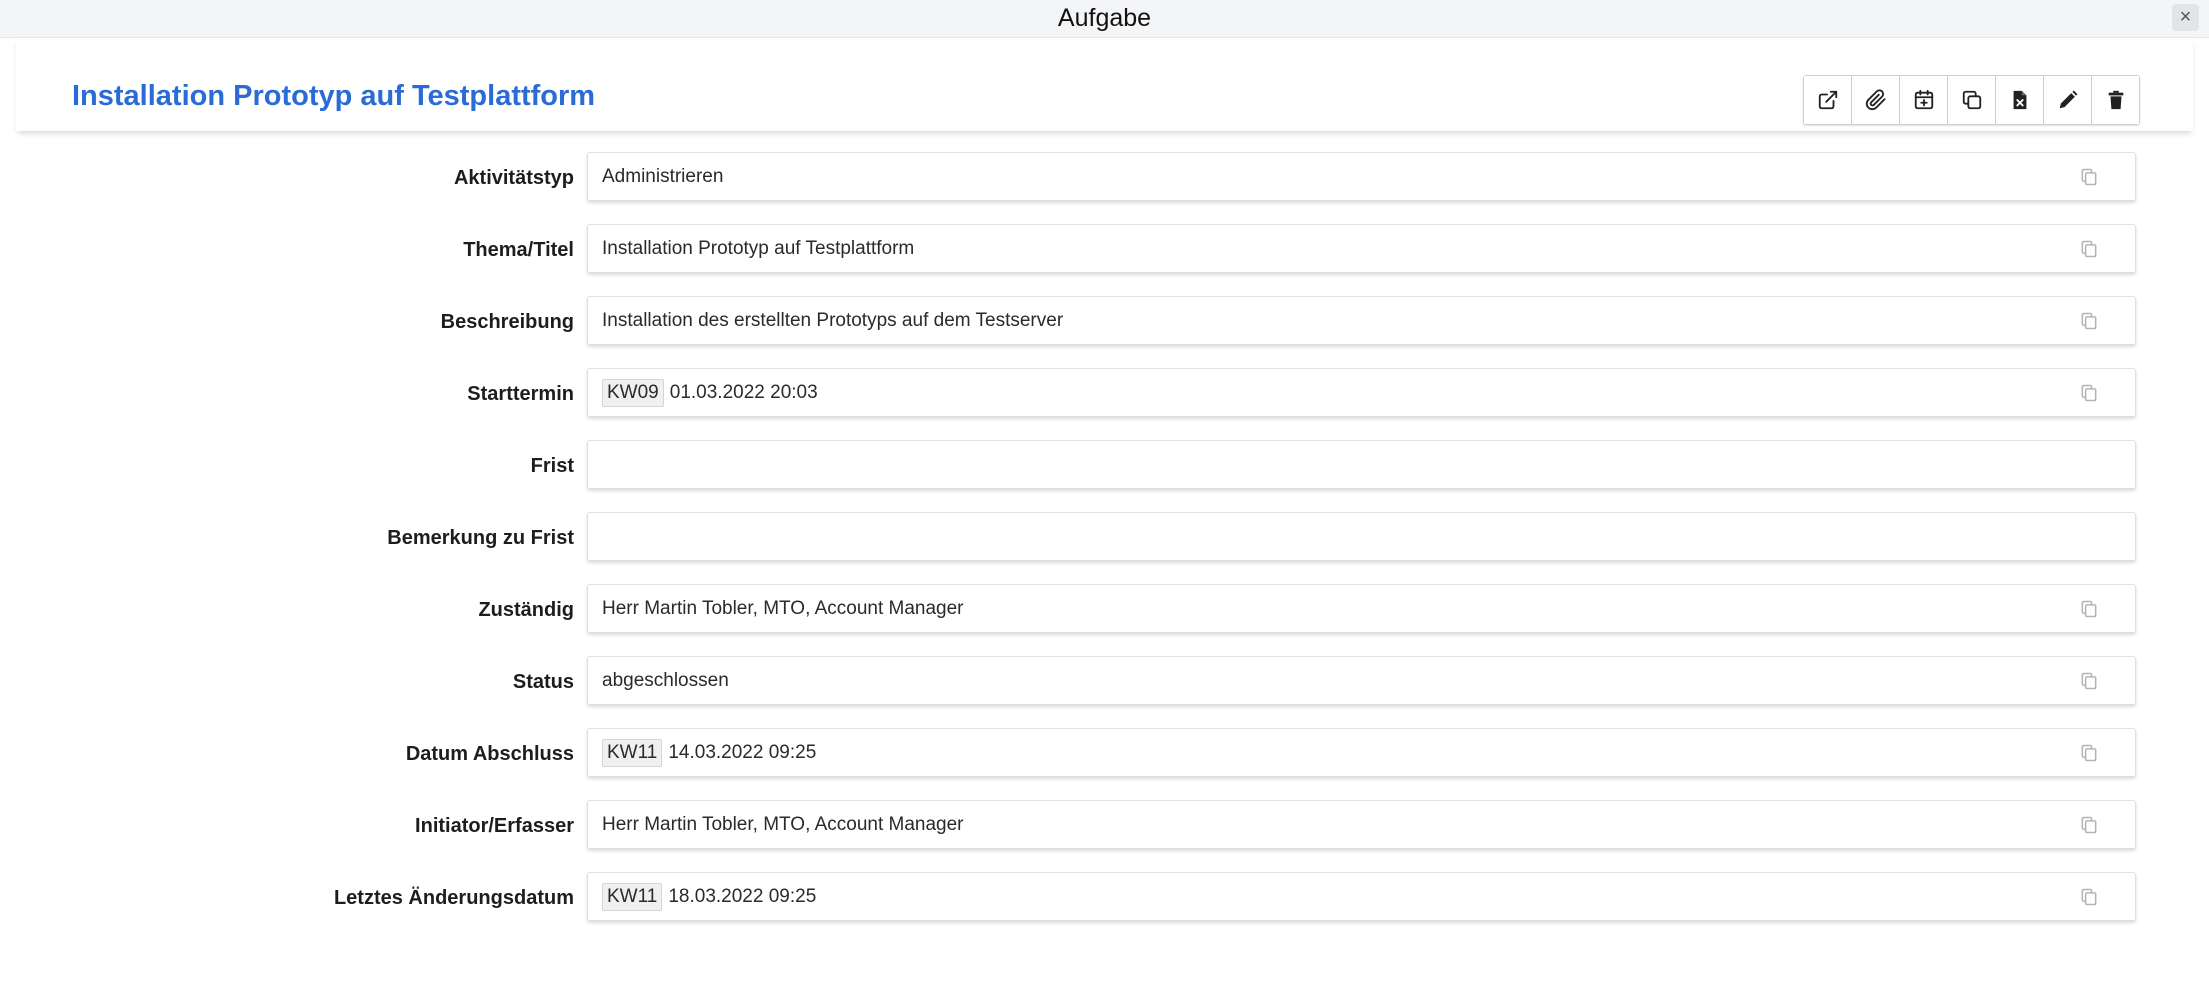 The width and height of the screenshot is (2209, 993). Describe the element at coordinates (526, 610) in the screenshot. I see `field-label: Zuständig` at that location.